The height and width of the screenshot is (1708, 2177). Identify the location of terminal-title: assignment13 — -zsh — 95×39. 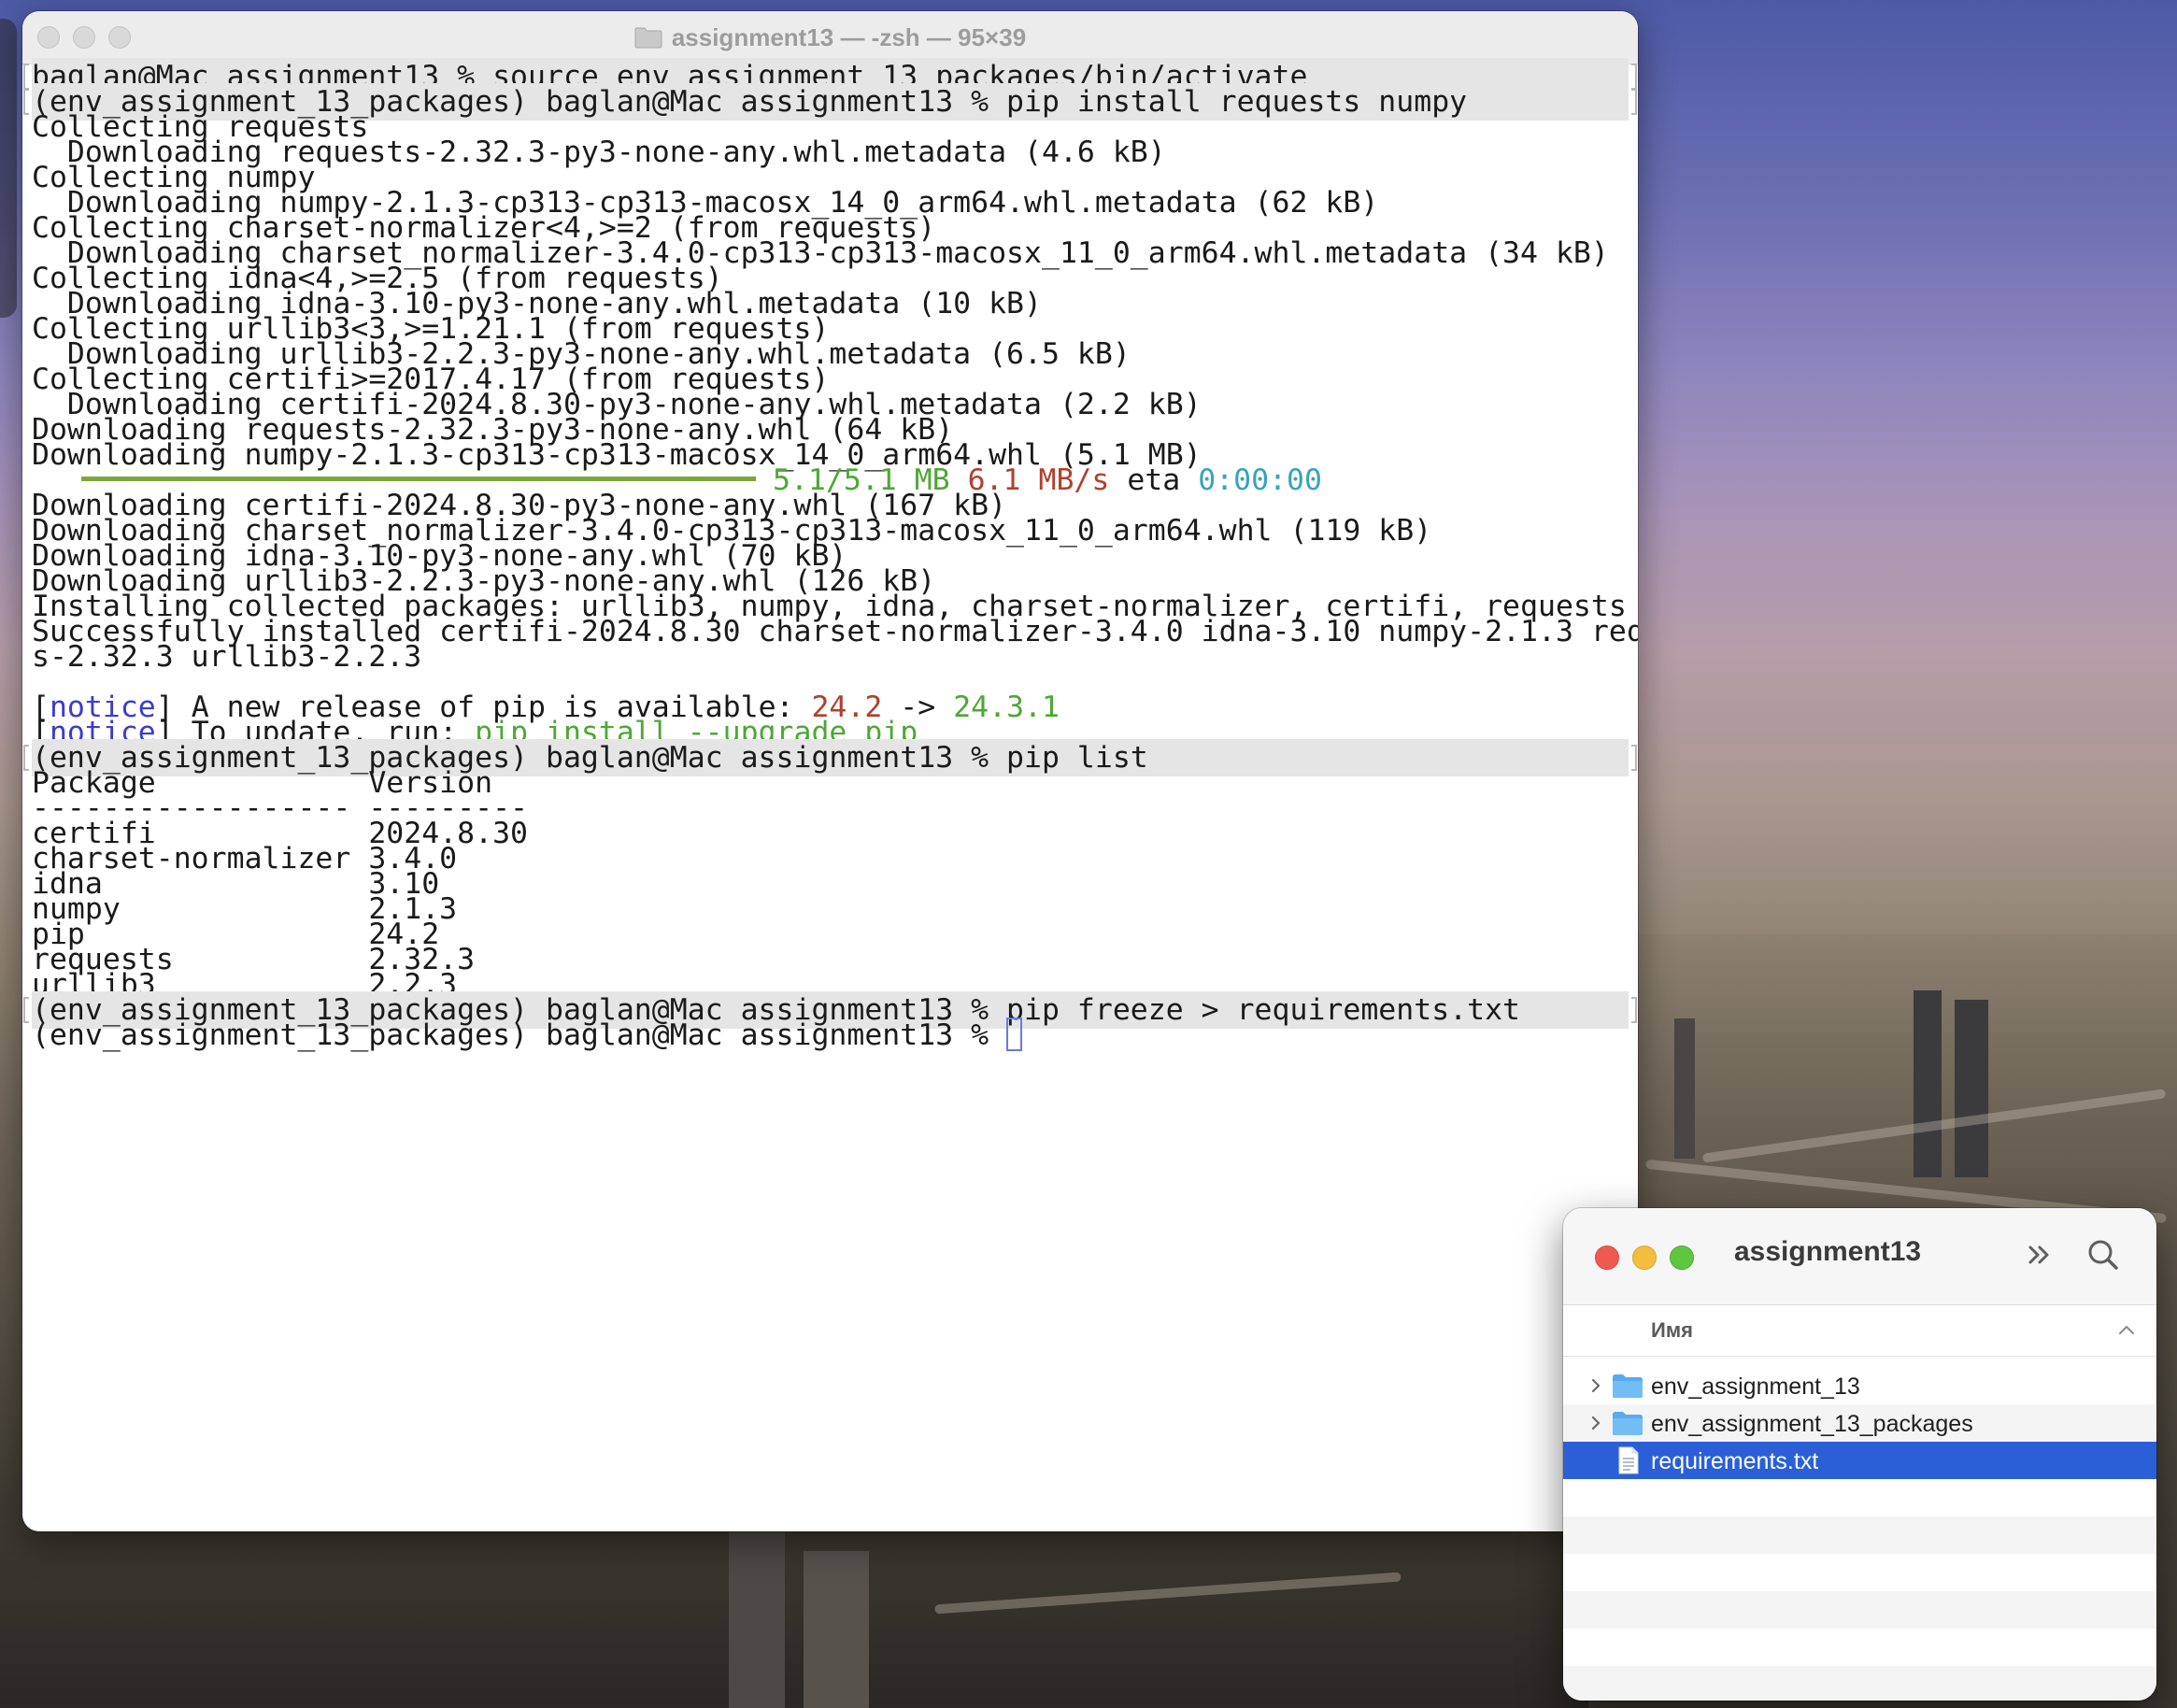
(849, 36).